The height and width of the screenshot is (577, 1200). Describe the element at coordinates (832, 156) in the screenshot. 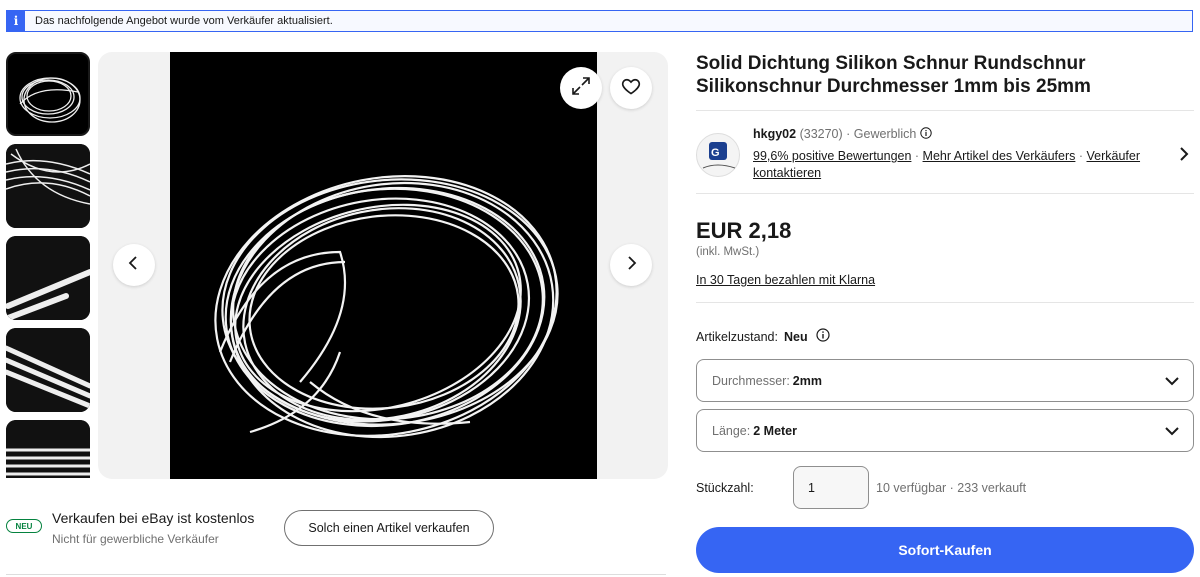

I see `positive-feedback-link: 99,6% positive Bewertungen` at that location.